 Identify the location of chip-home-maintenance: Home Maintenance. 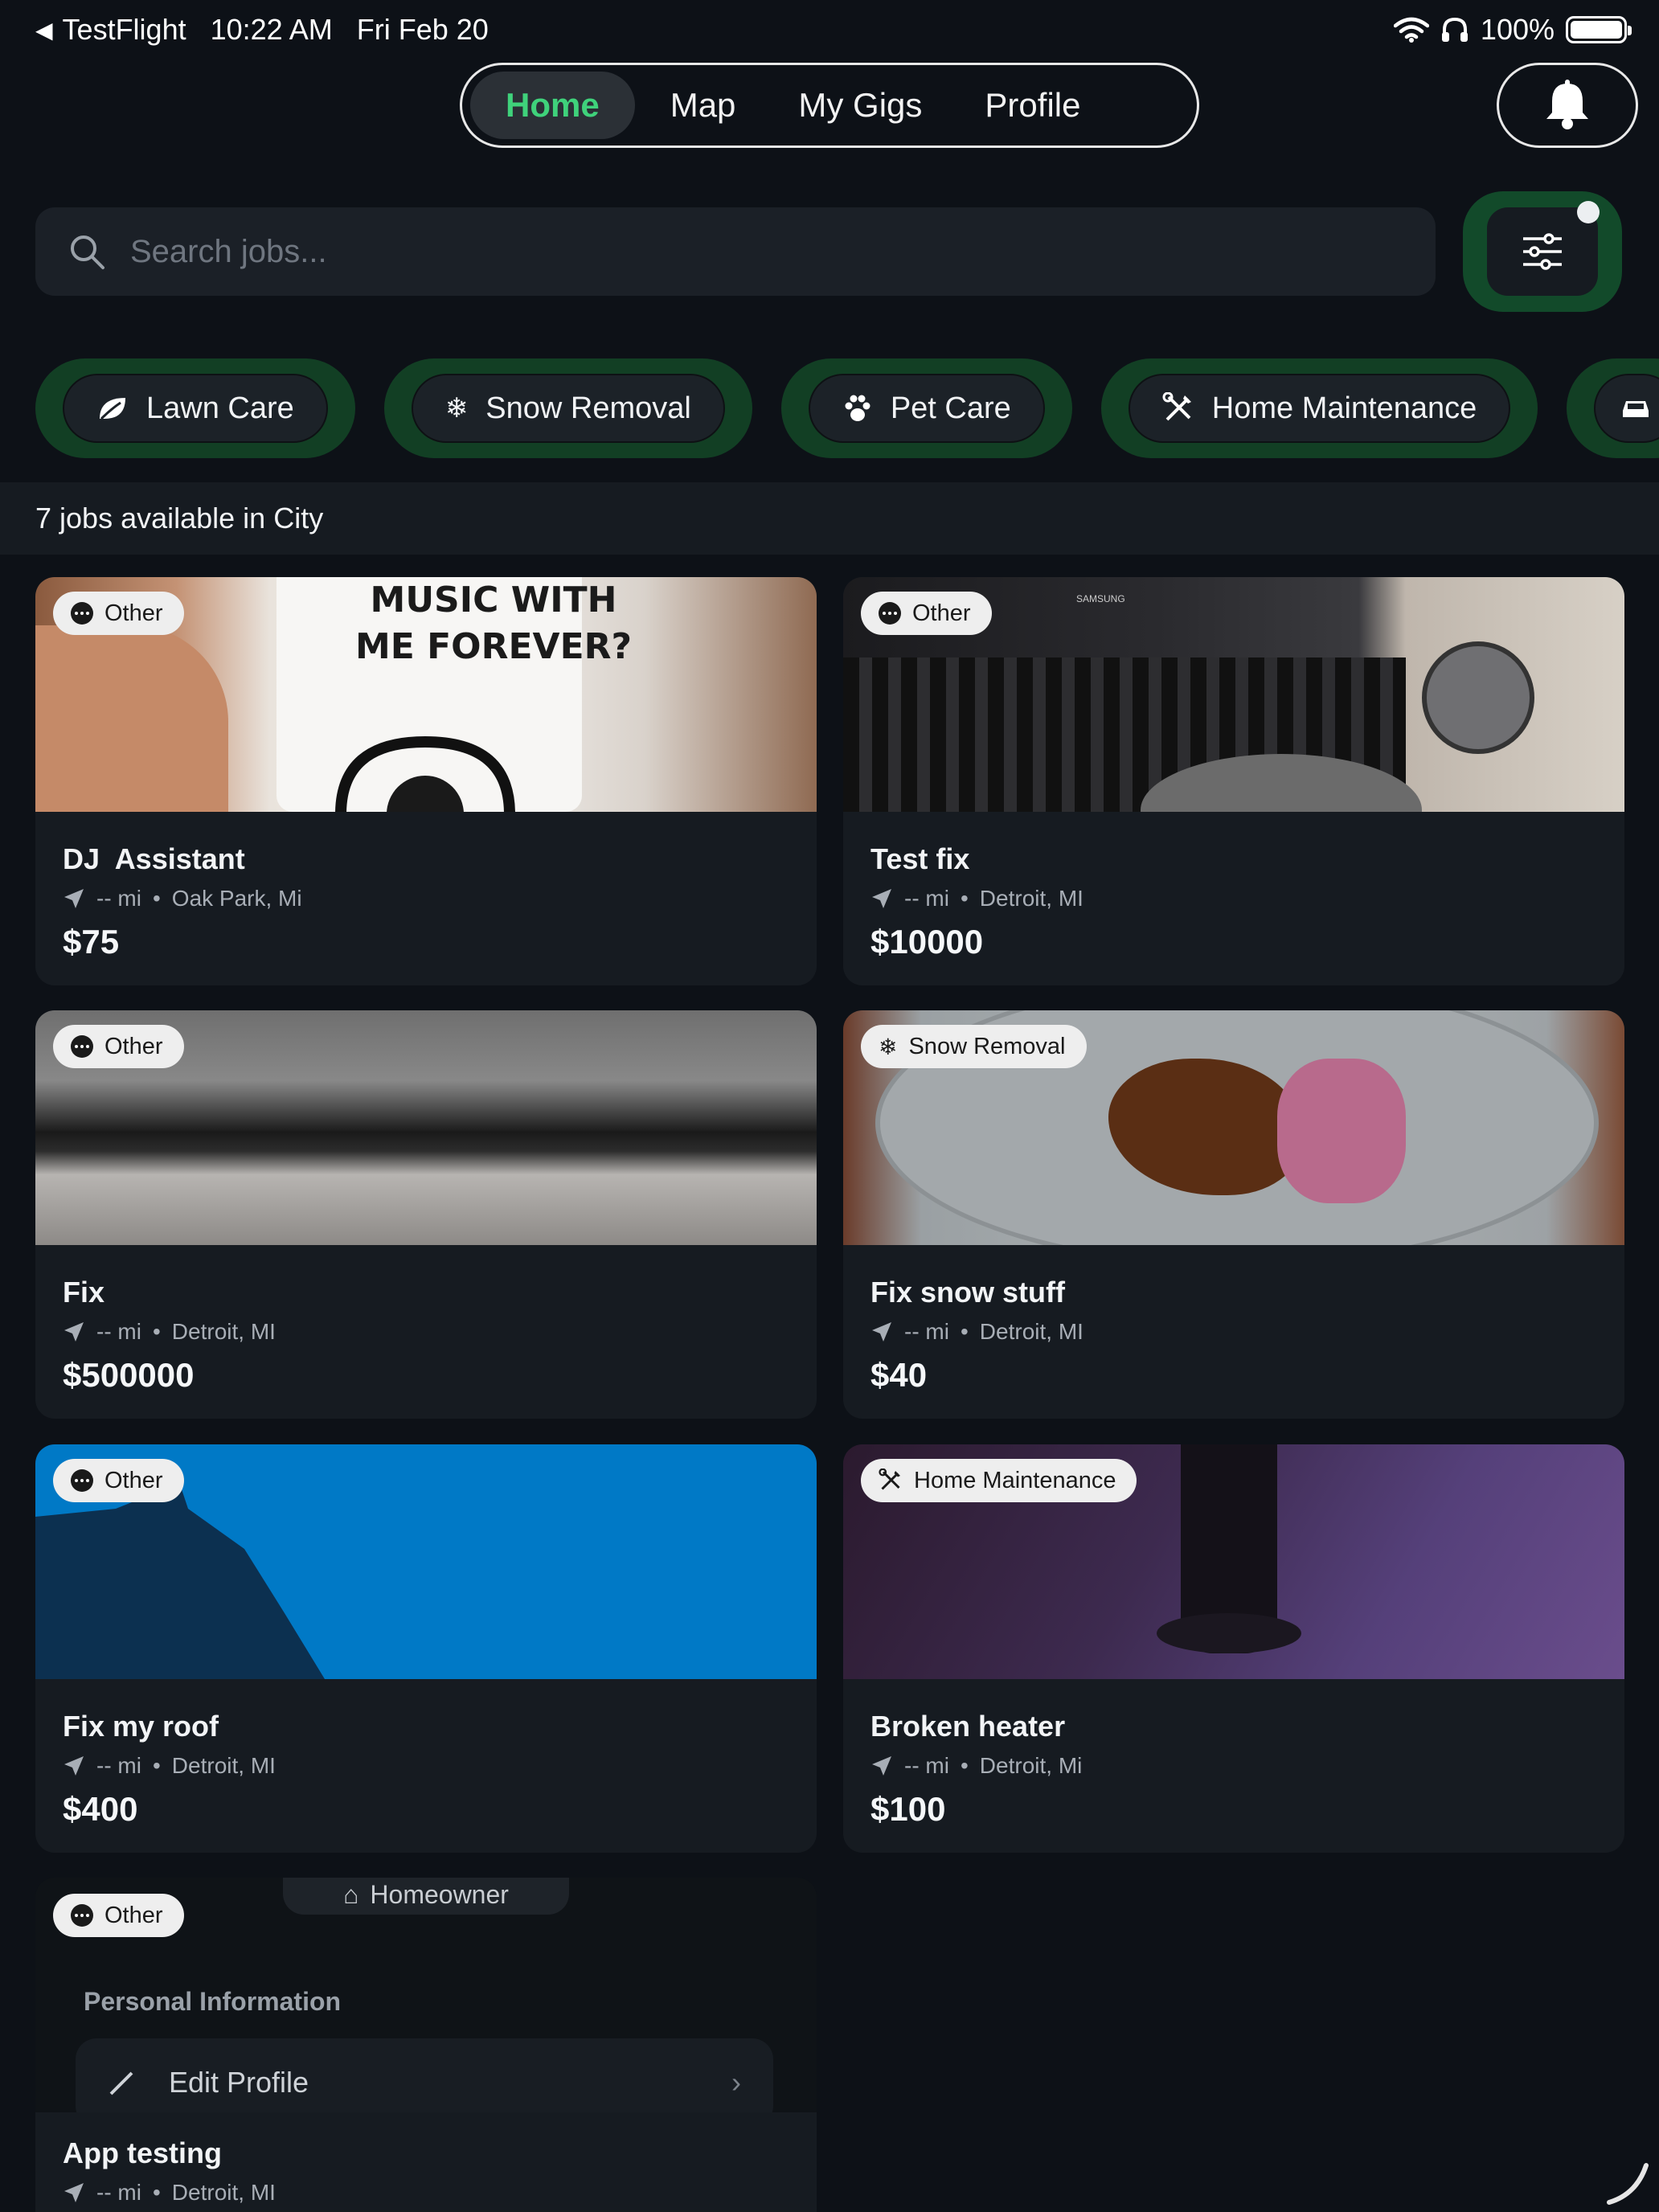
(1319, 408).